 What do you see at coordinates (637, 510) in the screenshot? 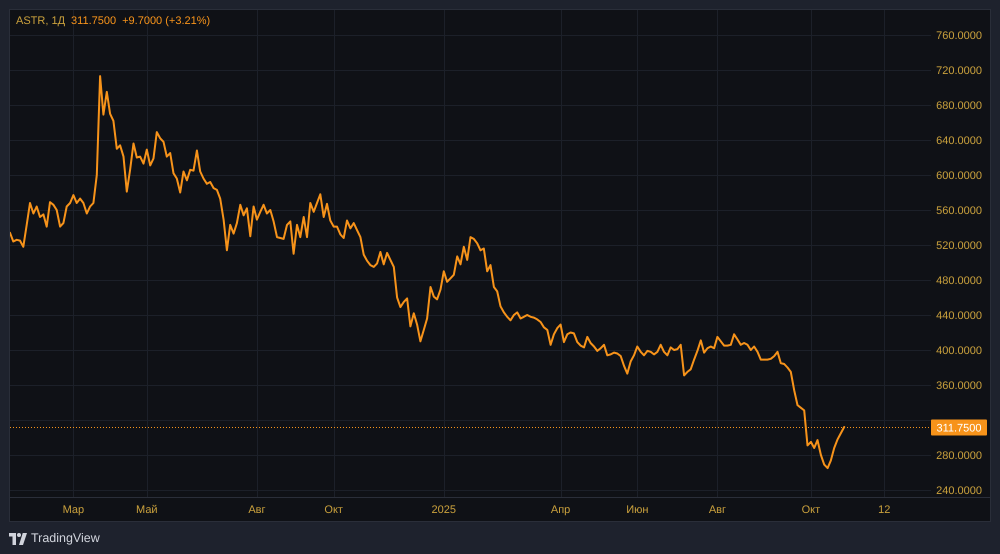
I see `time-axis-label: Июн` at bounding box center [637, 510].